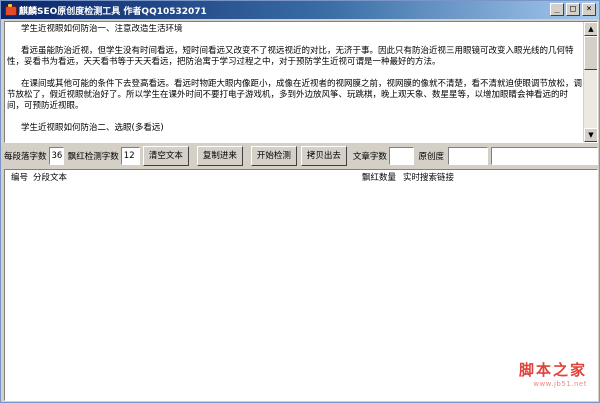 Image resolution: width=600 pixels, height=403 pixels. Describe the element at coordinates (19, 177) in the screenshot. I see `column-header-index: 编号` at that location.